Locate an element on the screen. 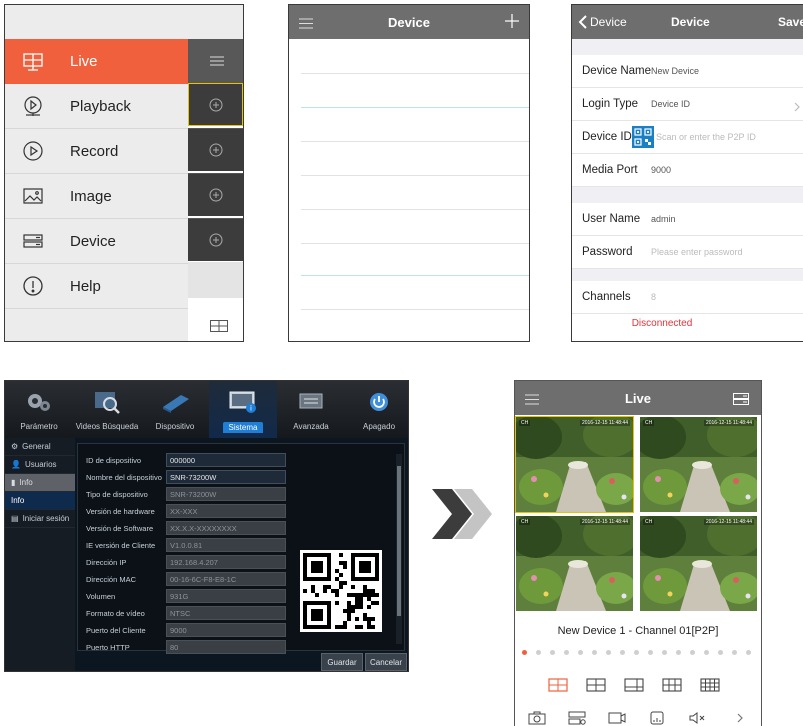 This screenshot has height=726, width=803. playback-record-icon is located at coordinates (577, 718).